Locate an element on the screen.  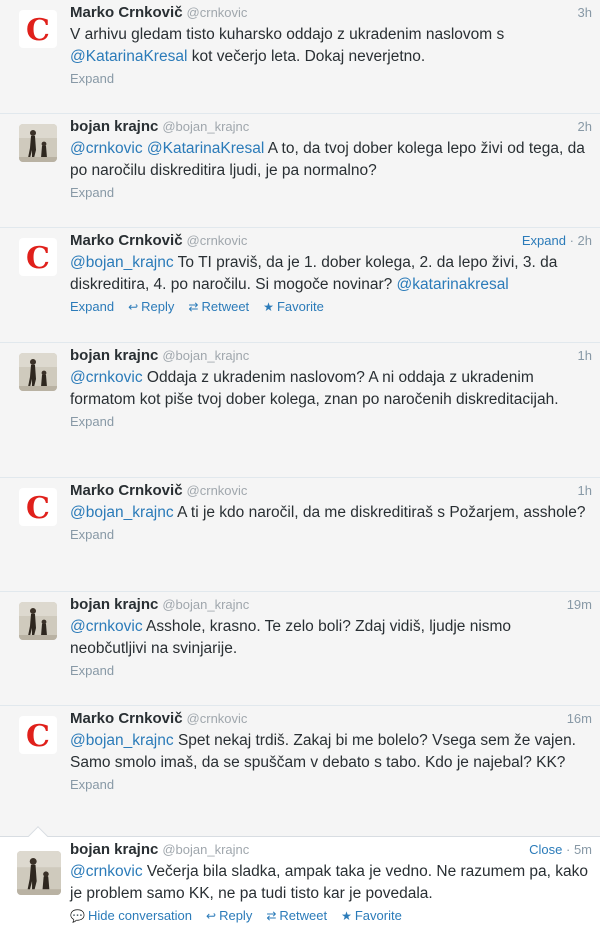
expand-action-label: Hide conversation is located at coordinates (140, 915).